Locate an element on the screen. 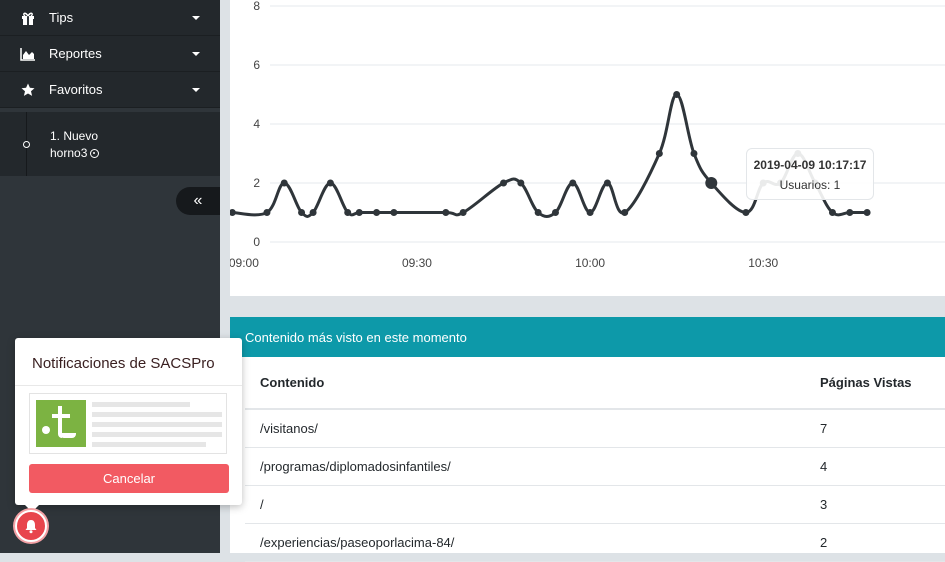  page-views: 2 is located at coordinates (875, 542).